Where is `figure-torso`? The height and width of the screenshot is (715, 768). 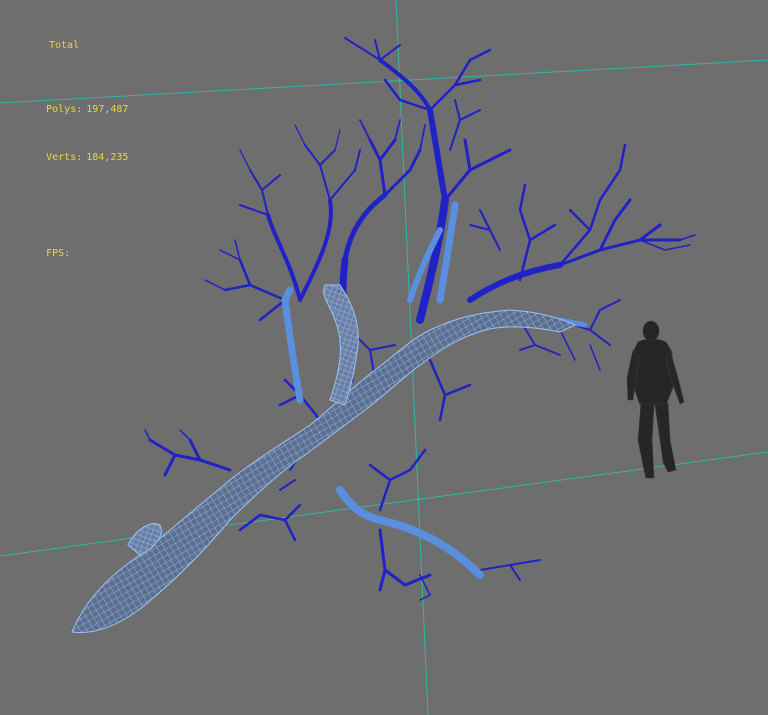 figure-torso is located at coordinates (653, 372).